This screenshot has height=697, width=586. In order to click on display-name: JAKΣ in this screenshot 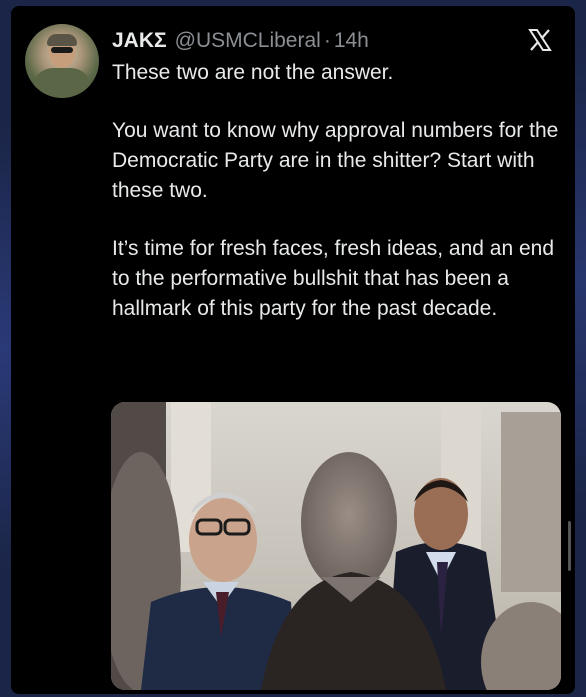, I will do `click(139, 41)`.